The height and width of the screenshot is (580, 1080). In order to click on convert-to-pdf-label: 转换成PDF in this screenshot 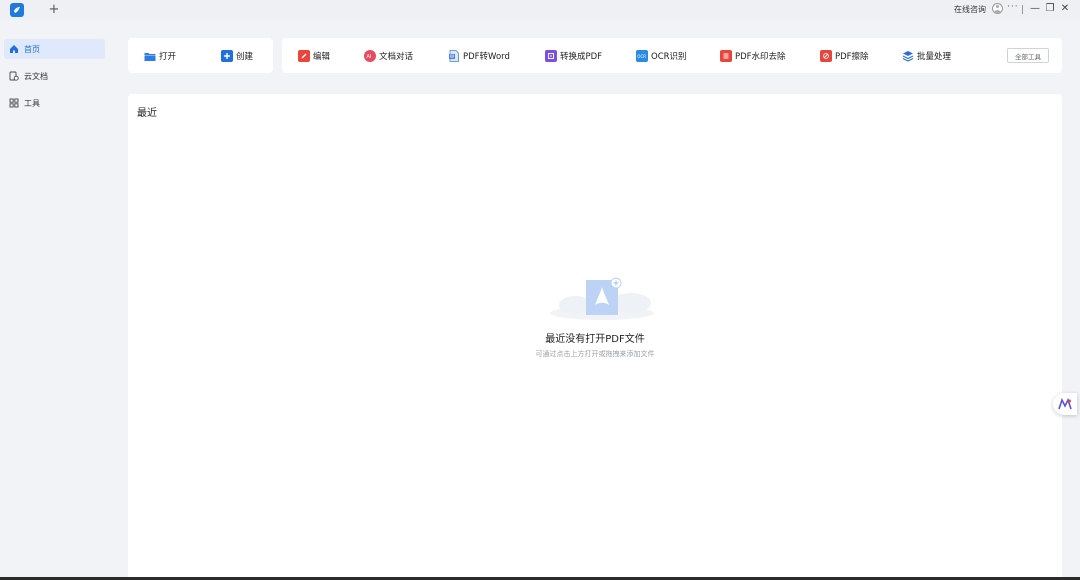, I will do `click(581, 57)`.